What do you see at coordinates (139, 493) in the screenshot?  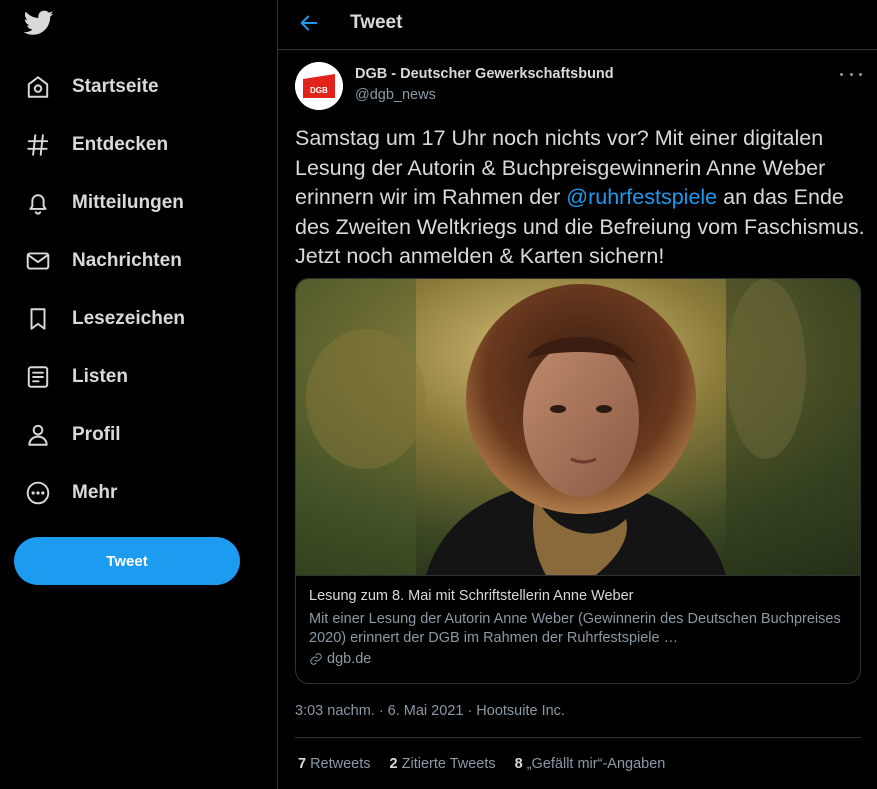 I see `sidebar-item-more: Mehr` at bounding box center [139, 493].